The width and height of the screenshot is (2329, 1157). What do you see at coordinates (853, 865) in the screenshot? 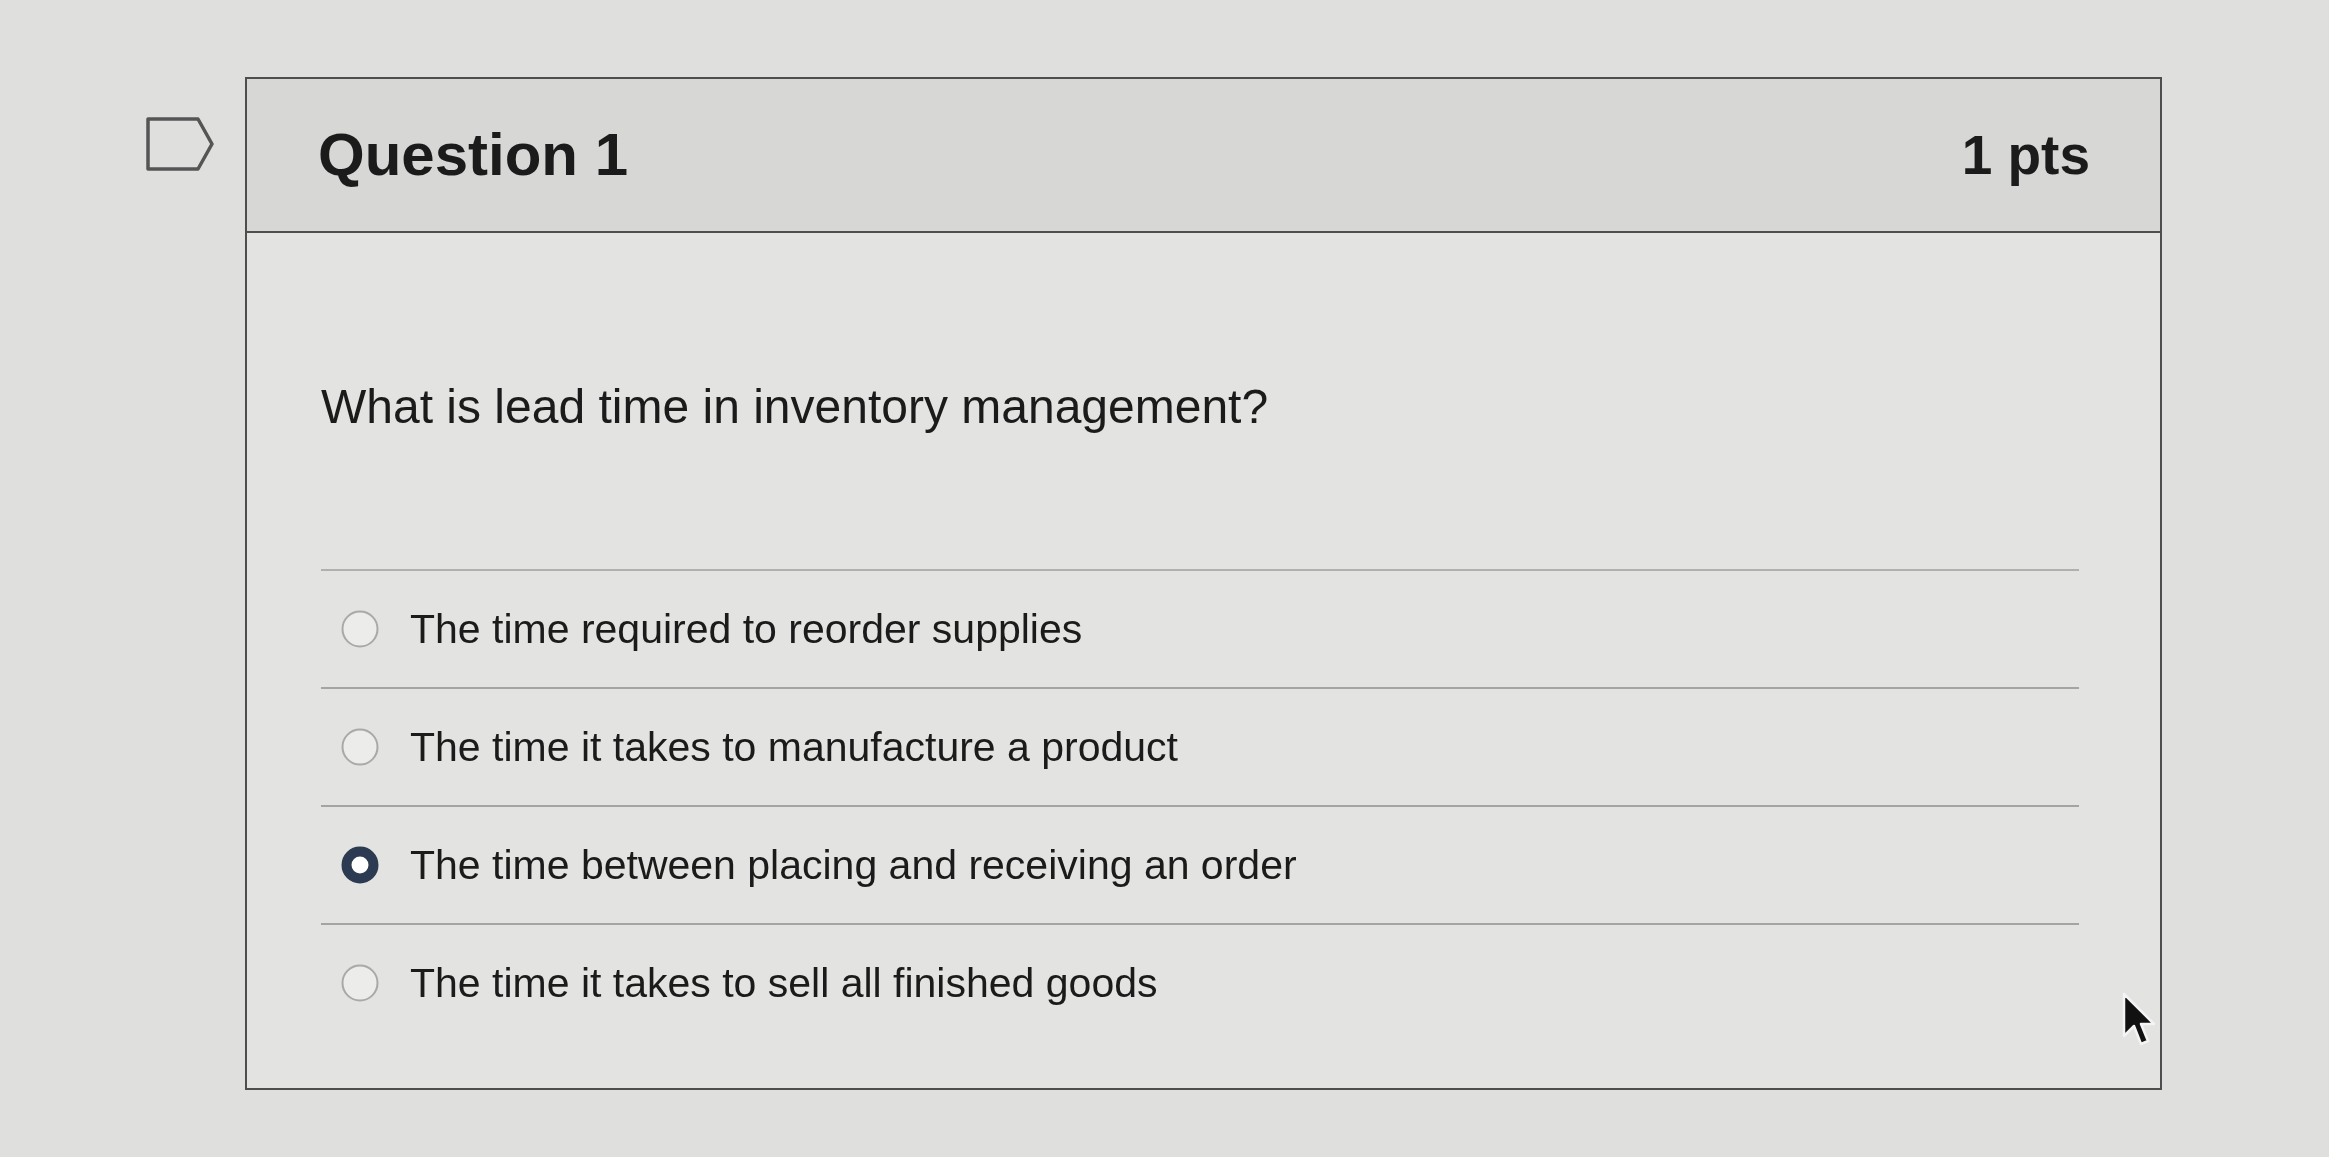
I see `answer-label: The time between placing and receiving an order` at bounding box center [853, 865].